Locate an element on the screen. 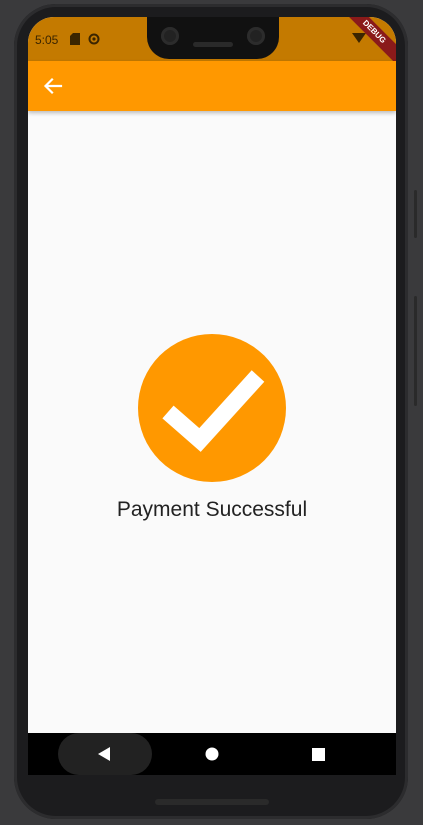  back-triangle-icon is located at coordinates (104, 754).